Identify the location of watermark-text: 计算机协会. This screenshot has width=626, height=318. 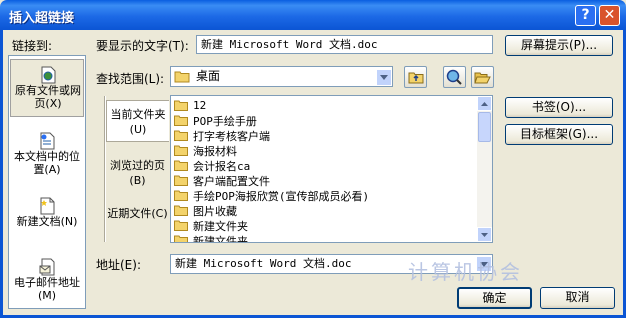
(465, 272).